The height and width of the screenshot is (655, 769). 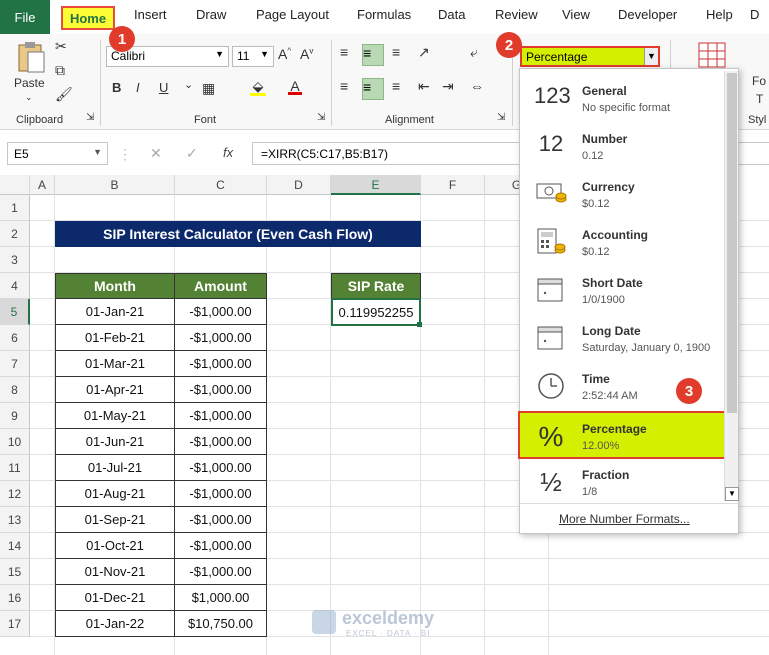 What do you see at coordinates (15, 442) in the screenshot?
I see `row-header: 10` at bounding box center [15, 442].